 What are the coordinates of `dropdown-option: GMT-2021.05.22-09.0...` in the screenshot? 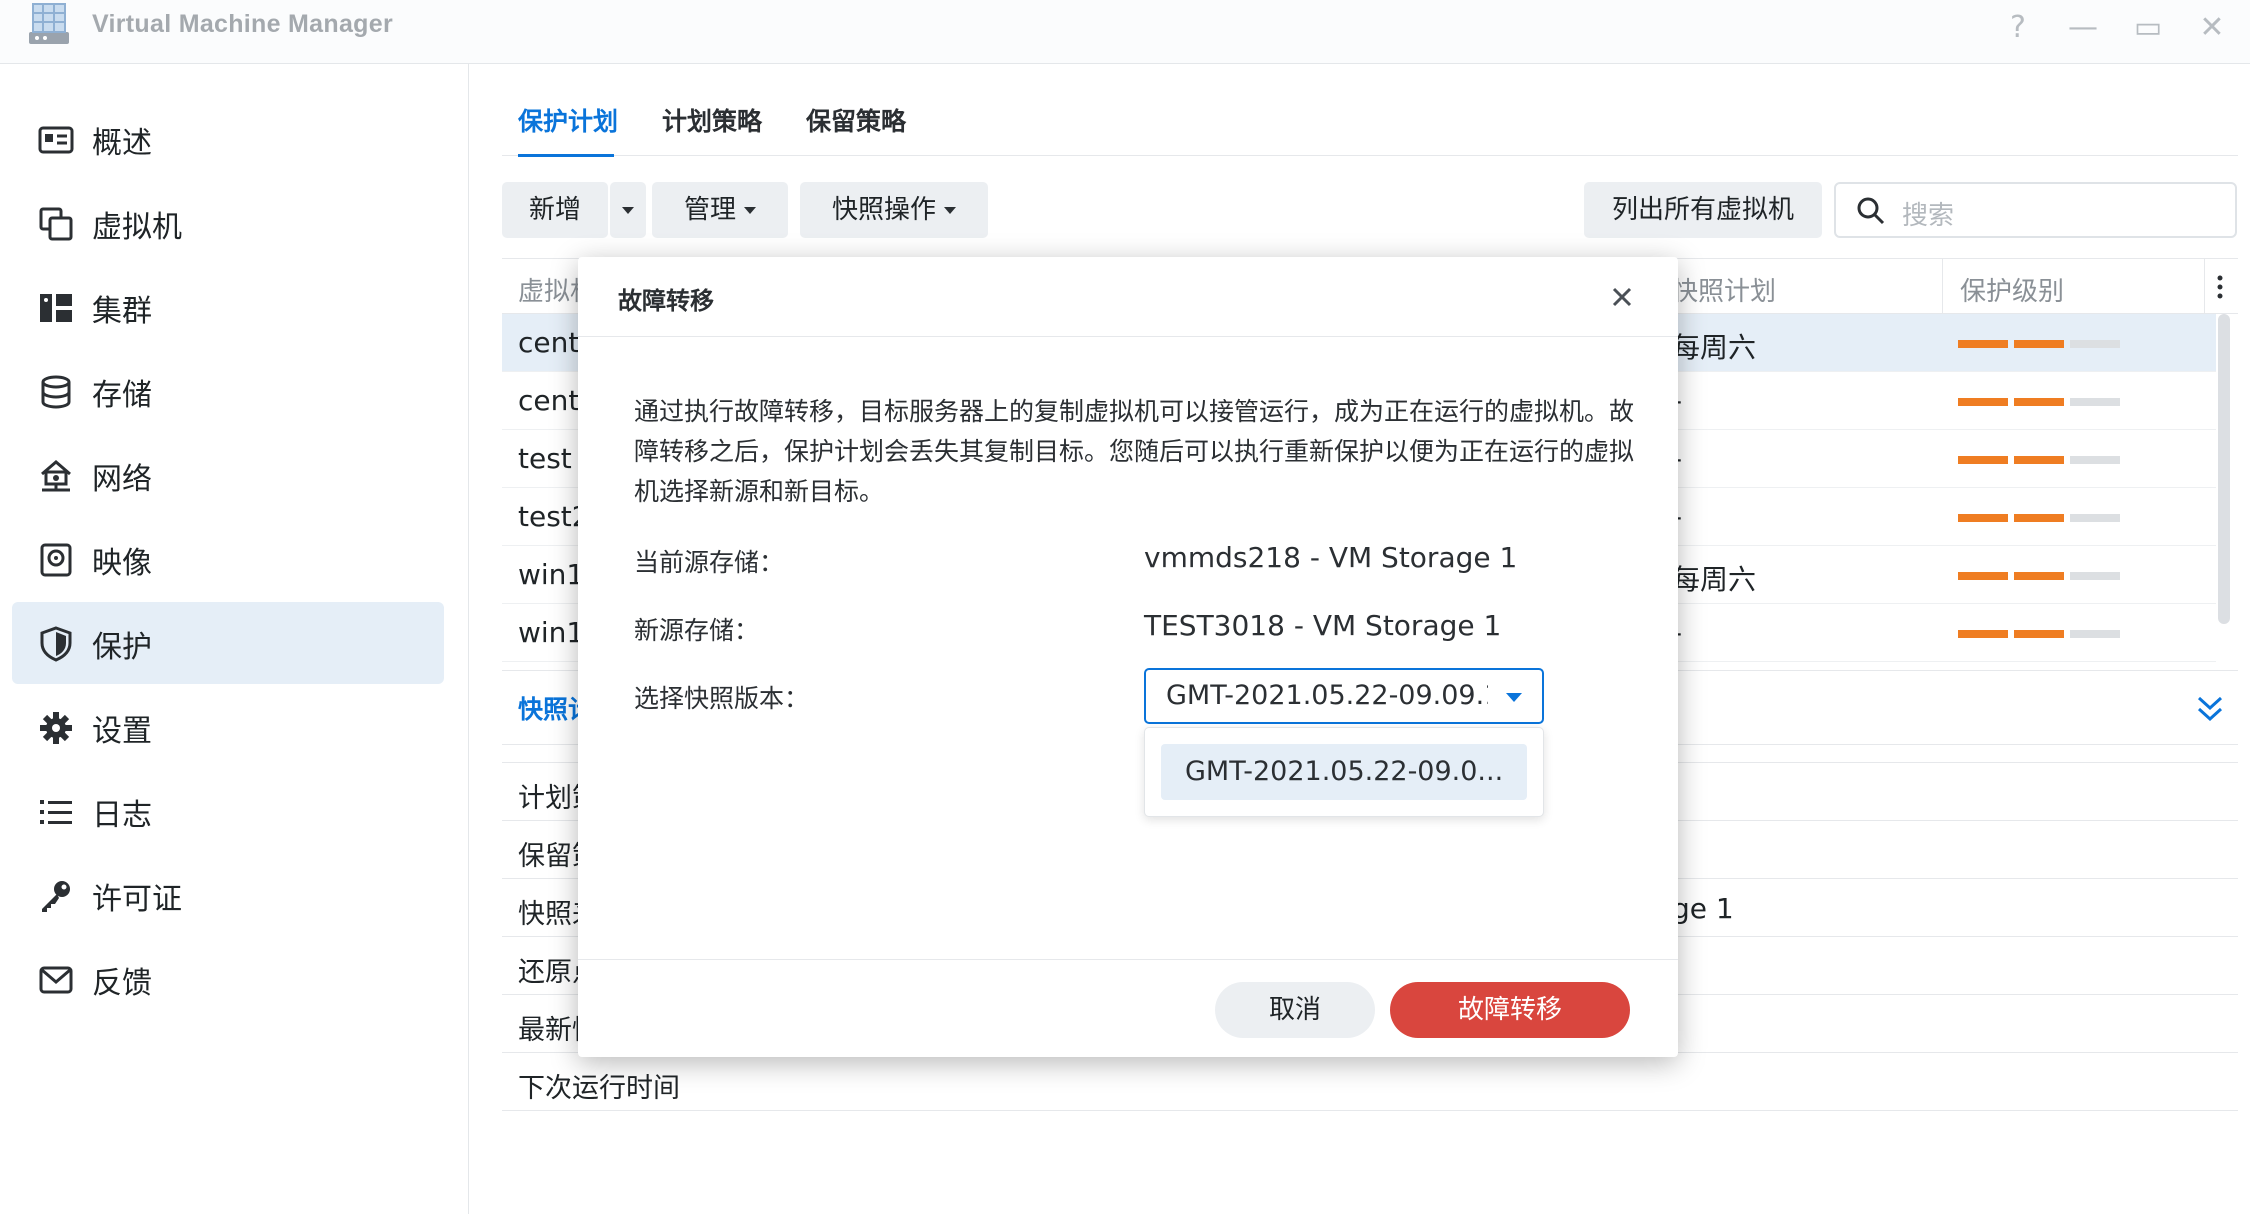 It's located at (1344, 772).